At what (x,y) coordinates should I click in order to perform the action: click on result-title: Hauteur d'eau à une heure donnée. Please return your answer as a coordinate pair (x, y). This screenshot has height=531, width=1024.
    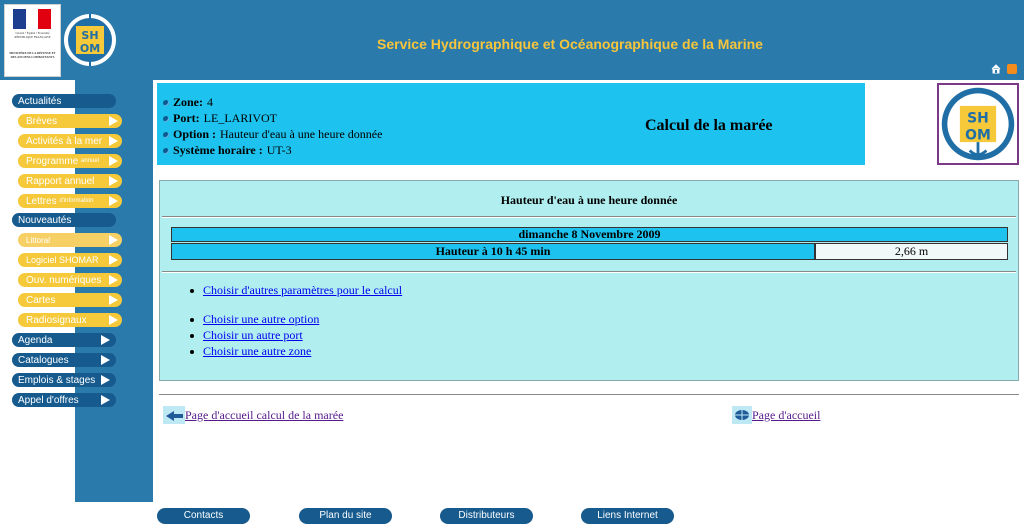
    Looking at the image, I should click on (589, 200).